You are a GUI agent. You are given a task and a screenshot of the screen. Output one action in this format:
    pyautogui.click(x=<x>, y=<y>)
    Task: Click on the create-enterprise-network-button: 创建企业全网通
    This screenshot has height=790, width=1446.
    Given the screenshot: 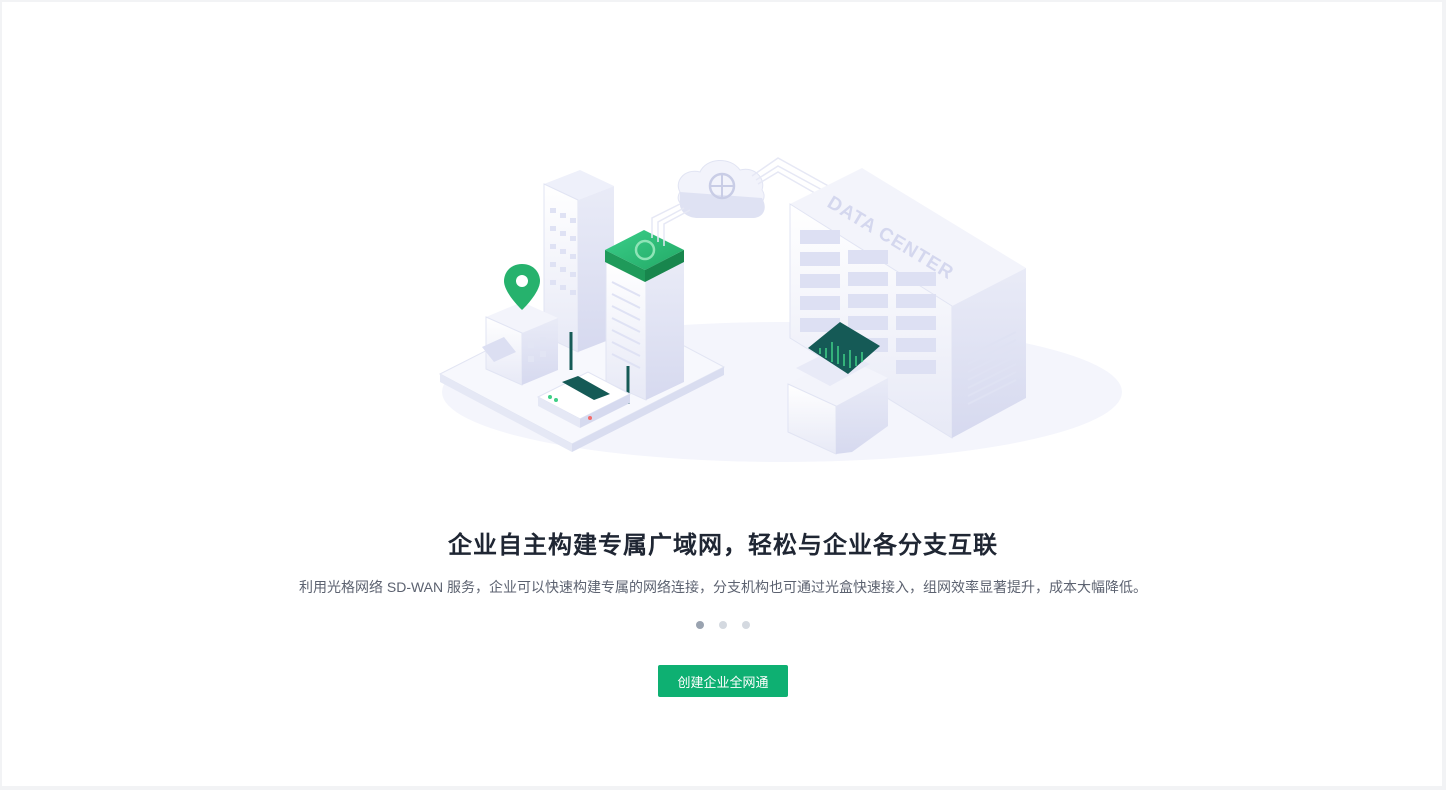 What is the action you would take?
    pyautogui.click(x=723, y=681)
    